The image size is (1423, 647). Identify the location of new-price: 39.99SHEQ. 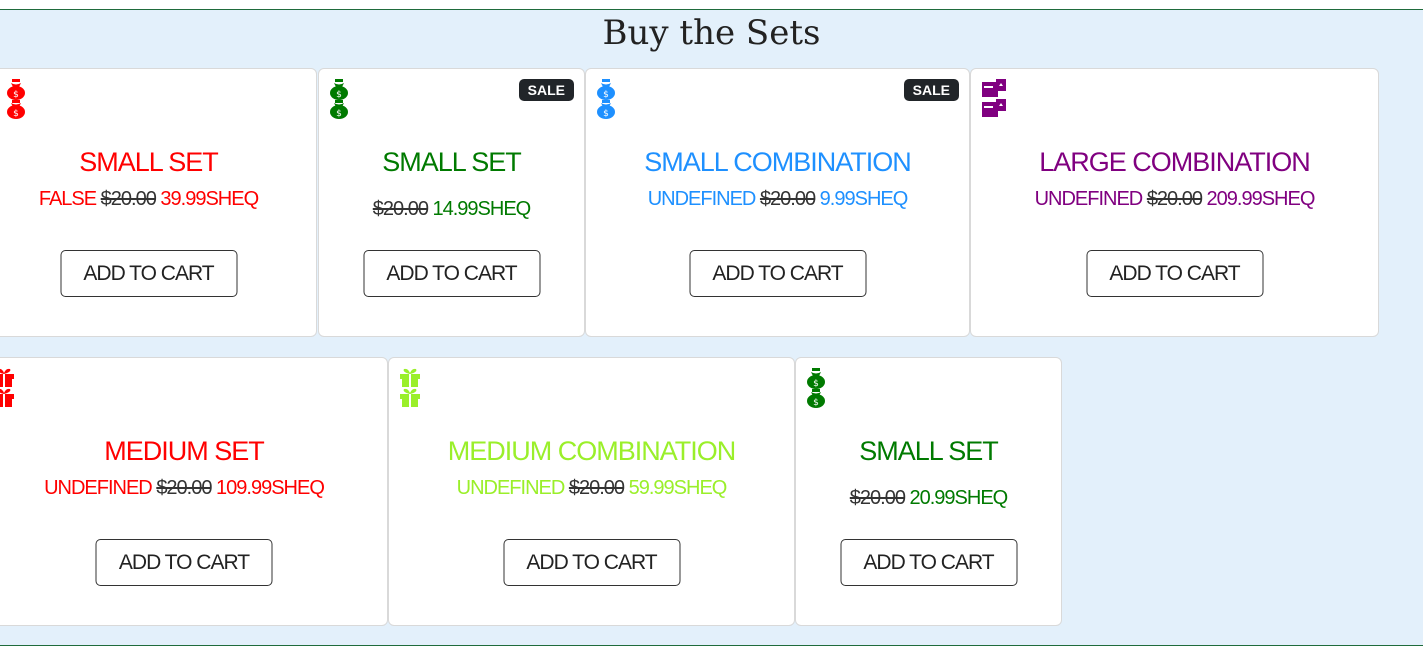
(209, 199).